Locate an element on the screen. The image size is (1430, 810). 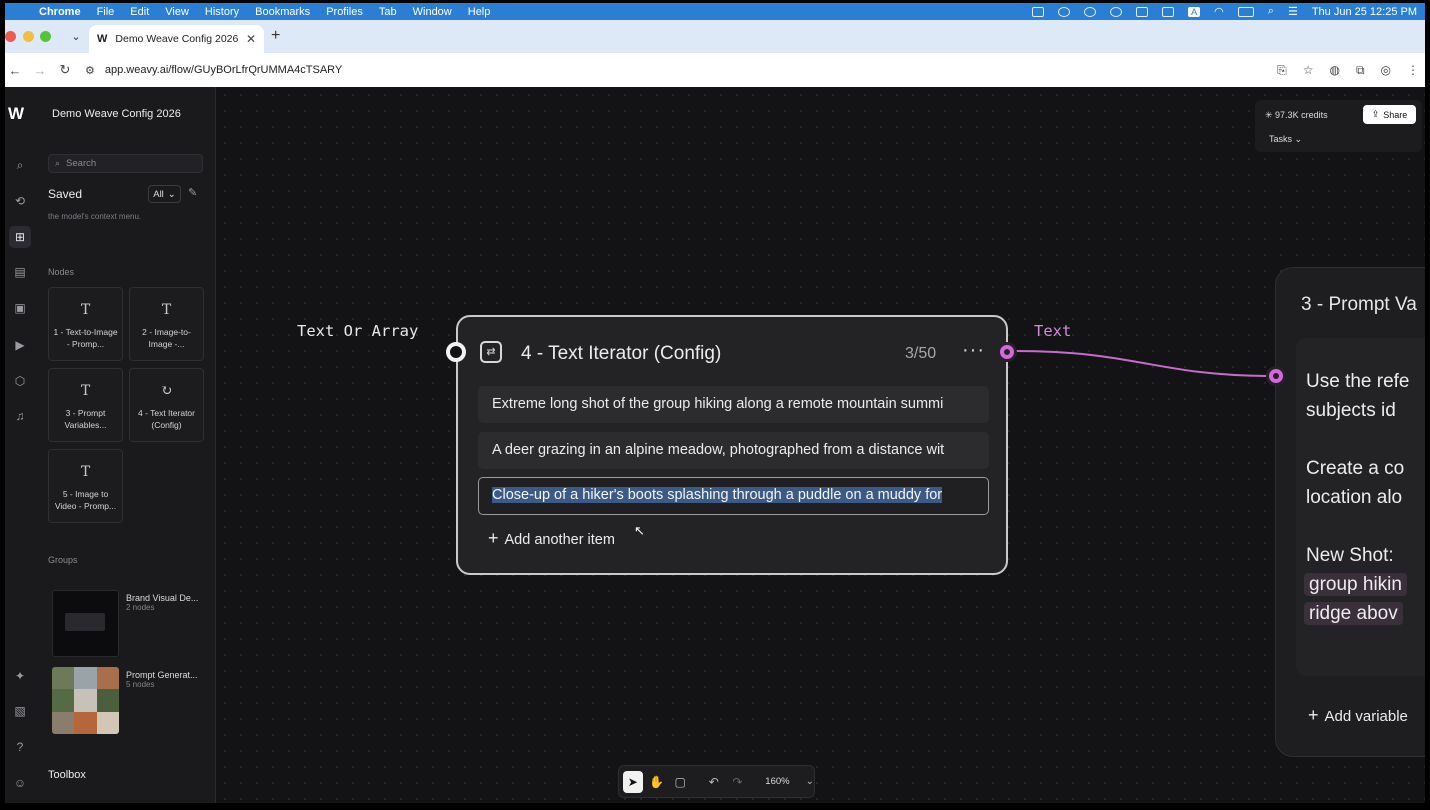
menu-edit: Edit is located at coordinates (139, 12).